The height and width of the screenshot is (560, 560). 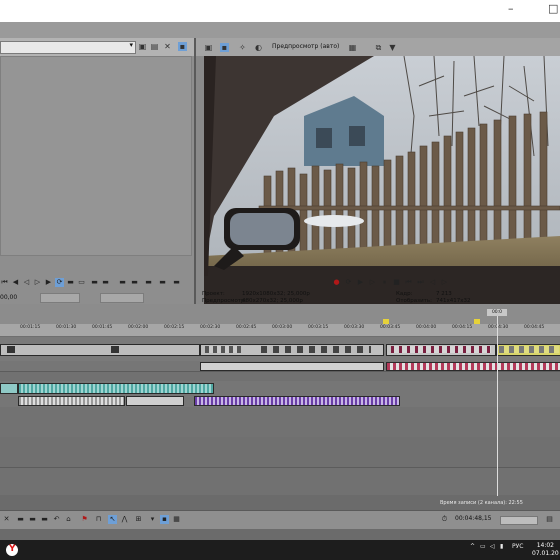 What do you see at coordinates (432, 282) in the screenshot?
I see `prev-frame-icon: ◁` at bounding box center [432, 282].